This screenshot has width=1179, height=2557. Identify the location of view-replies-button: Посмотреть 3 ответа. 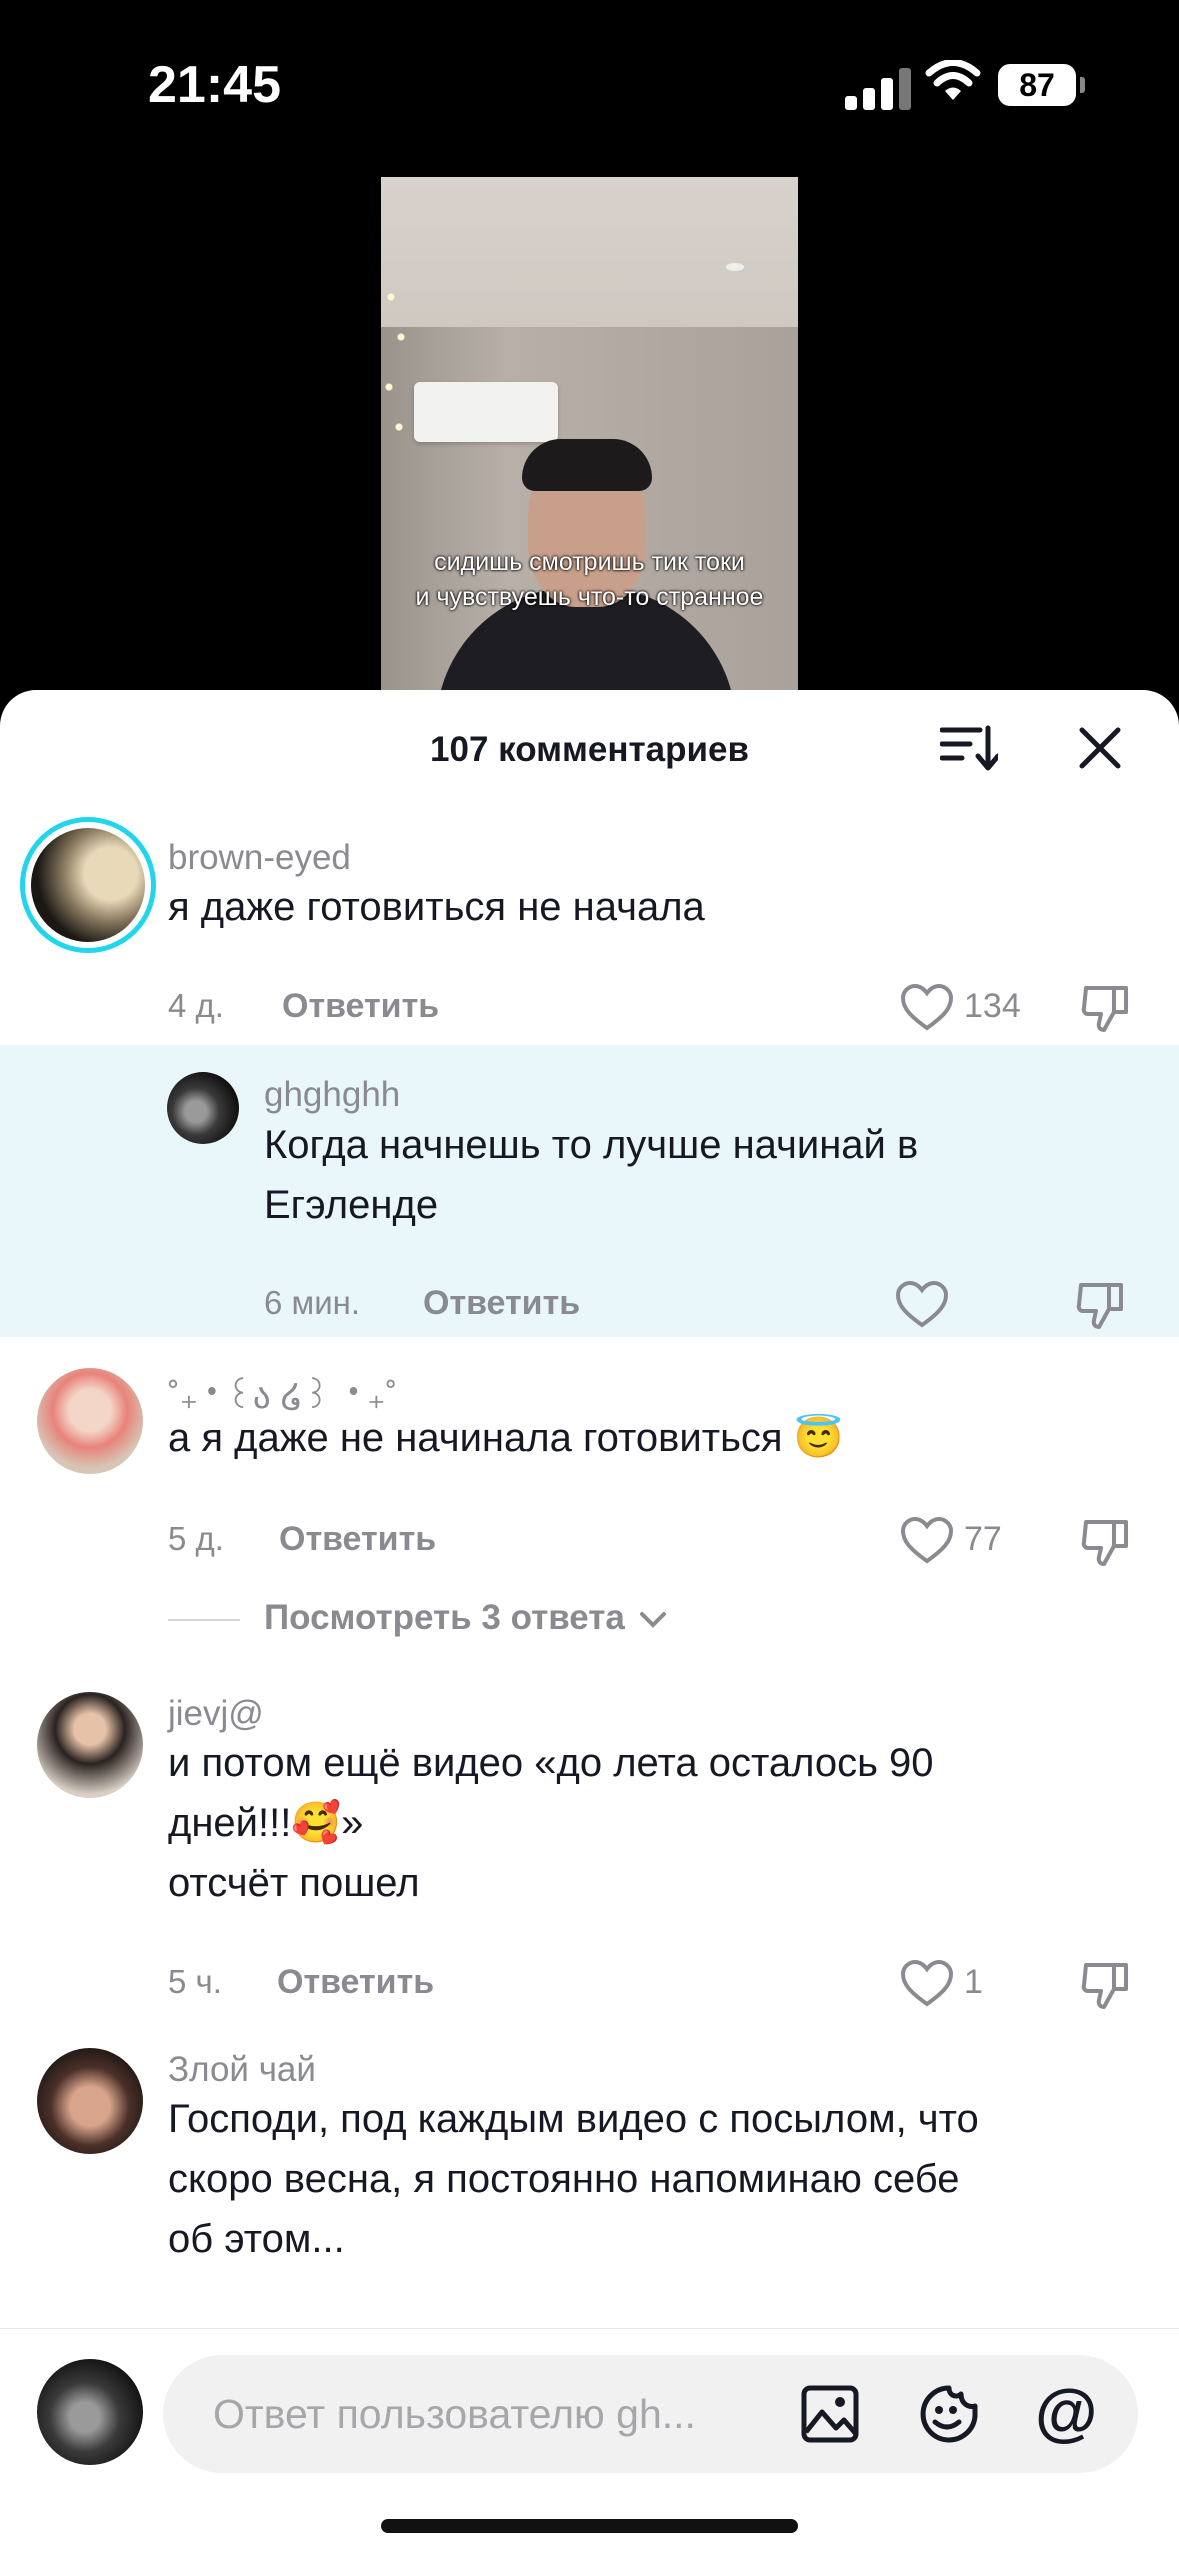
(465, 1618).